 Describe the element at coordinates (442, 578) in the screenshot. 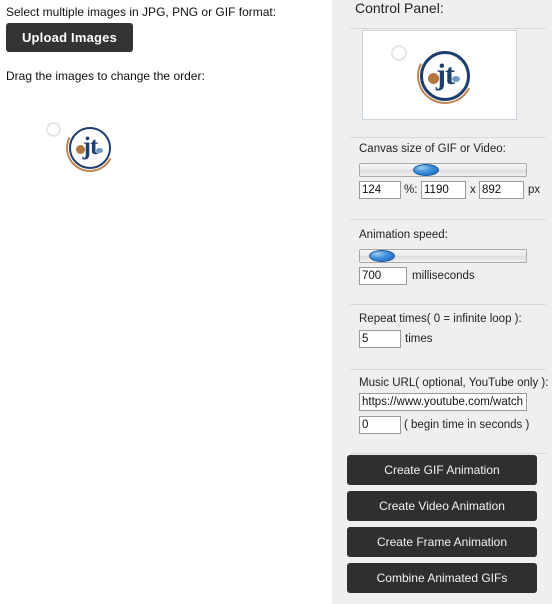

I see `combine-animated-gifs-button: Combine Animated GIFs` at that location.